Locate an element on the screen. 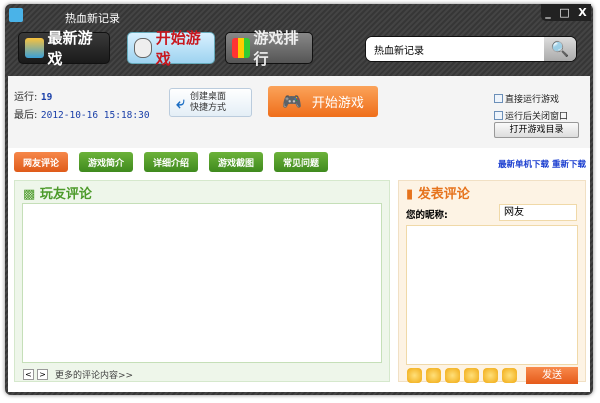 The height and width of the screenshot is (403, 600). comment-textarea is located at coordinates (492, 295).